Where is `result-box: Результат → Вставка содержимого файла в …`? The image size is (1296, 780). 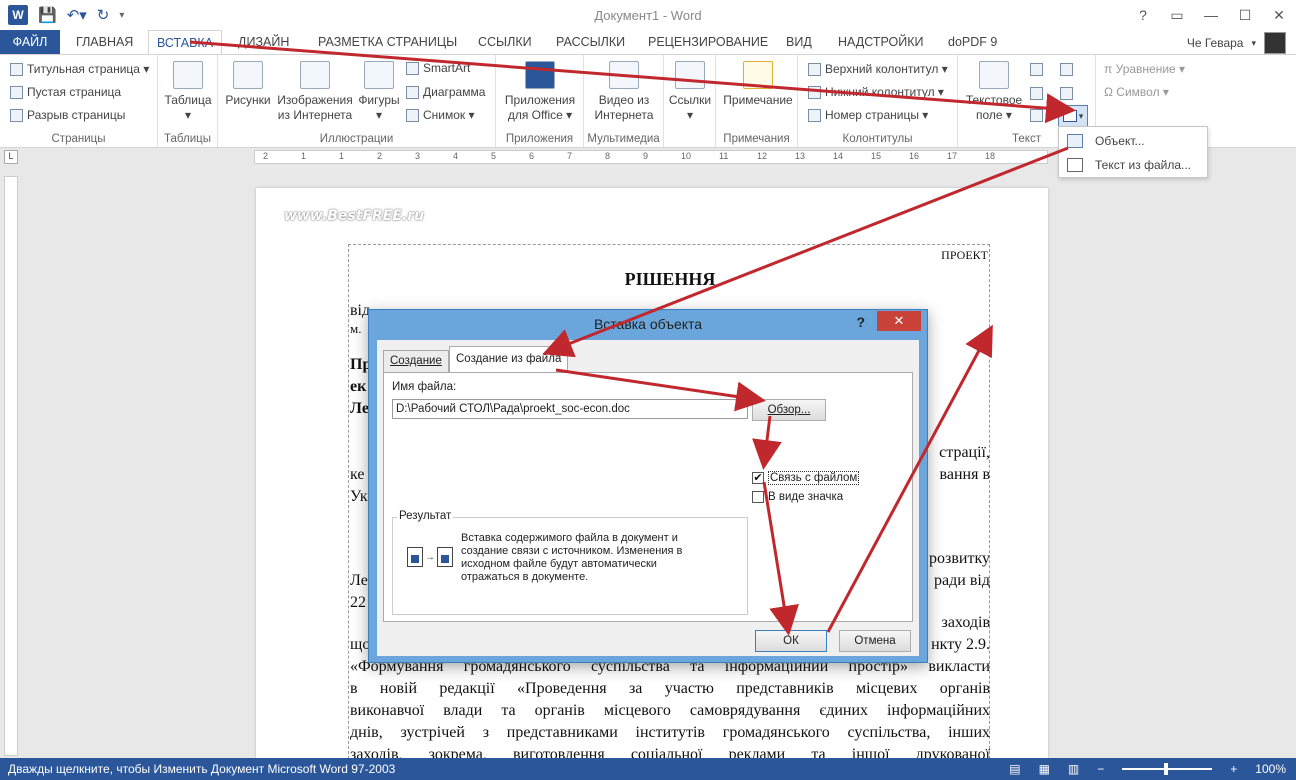
result-box: Результат → Вставка содержимого файла в … is located at coordinates (570, 562).